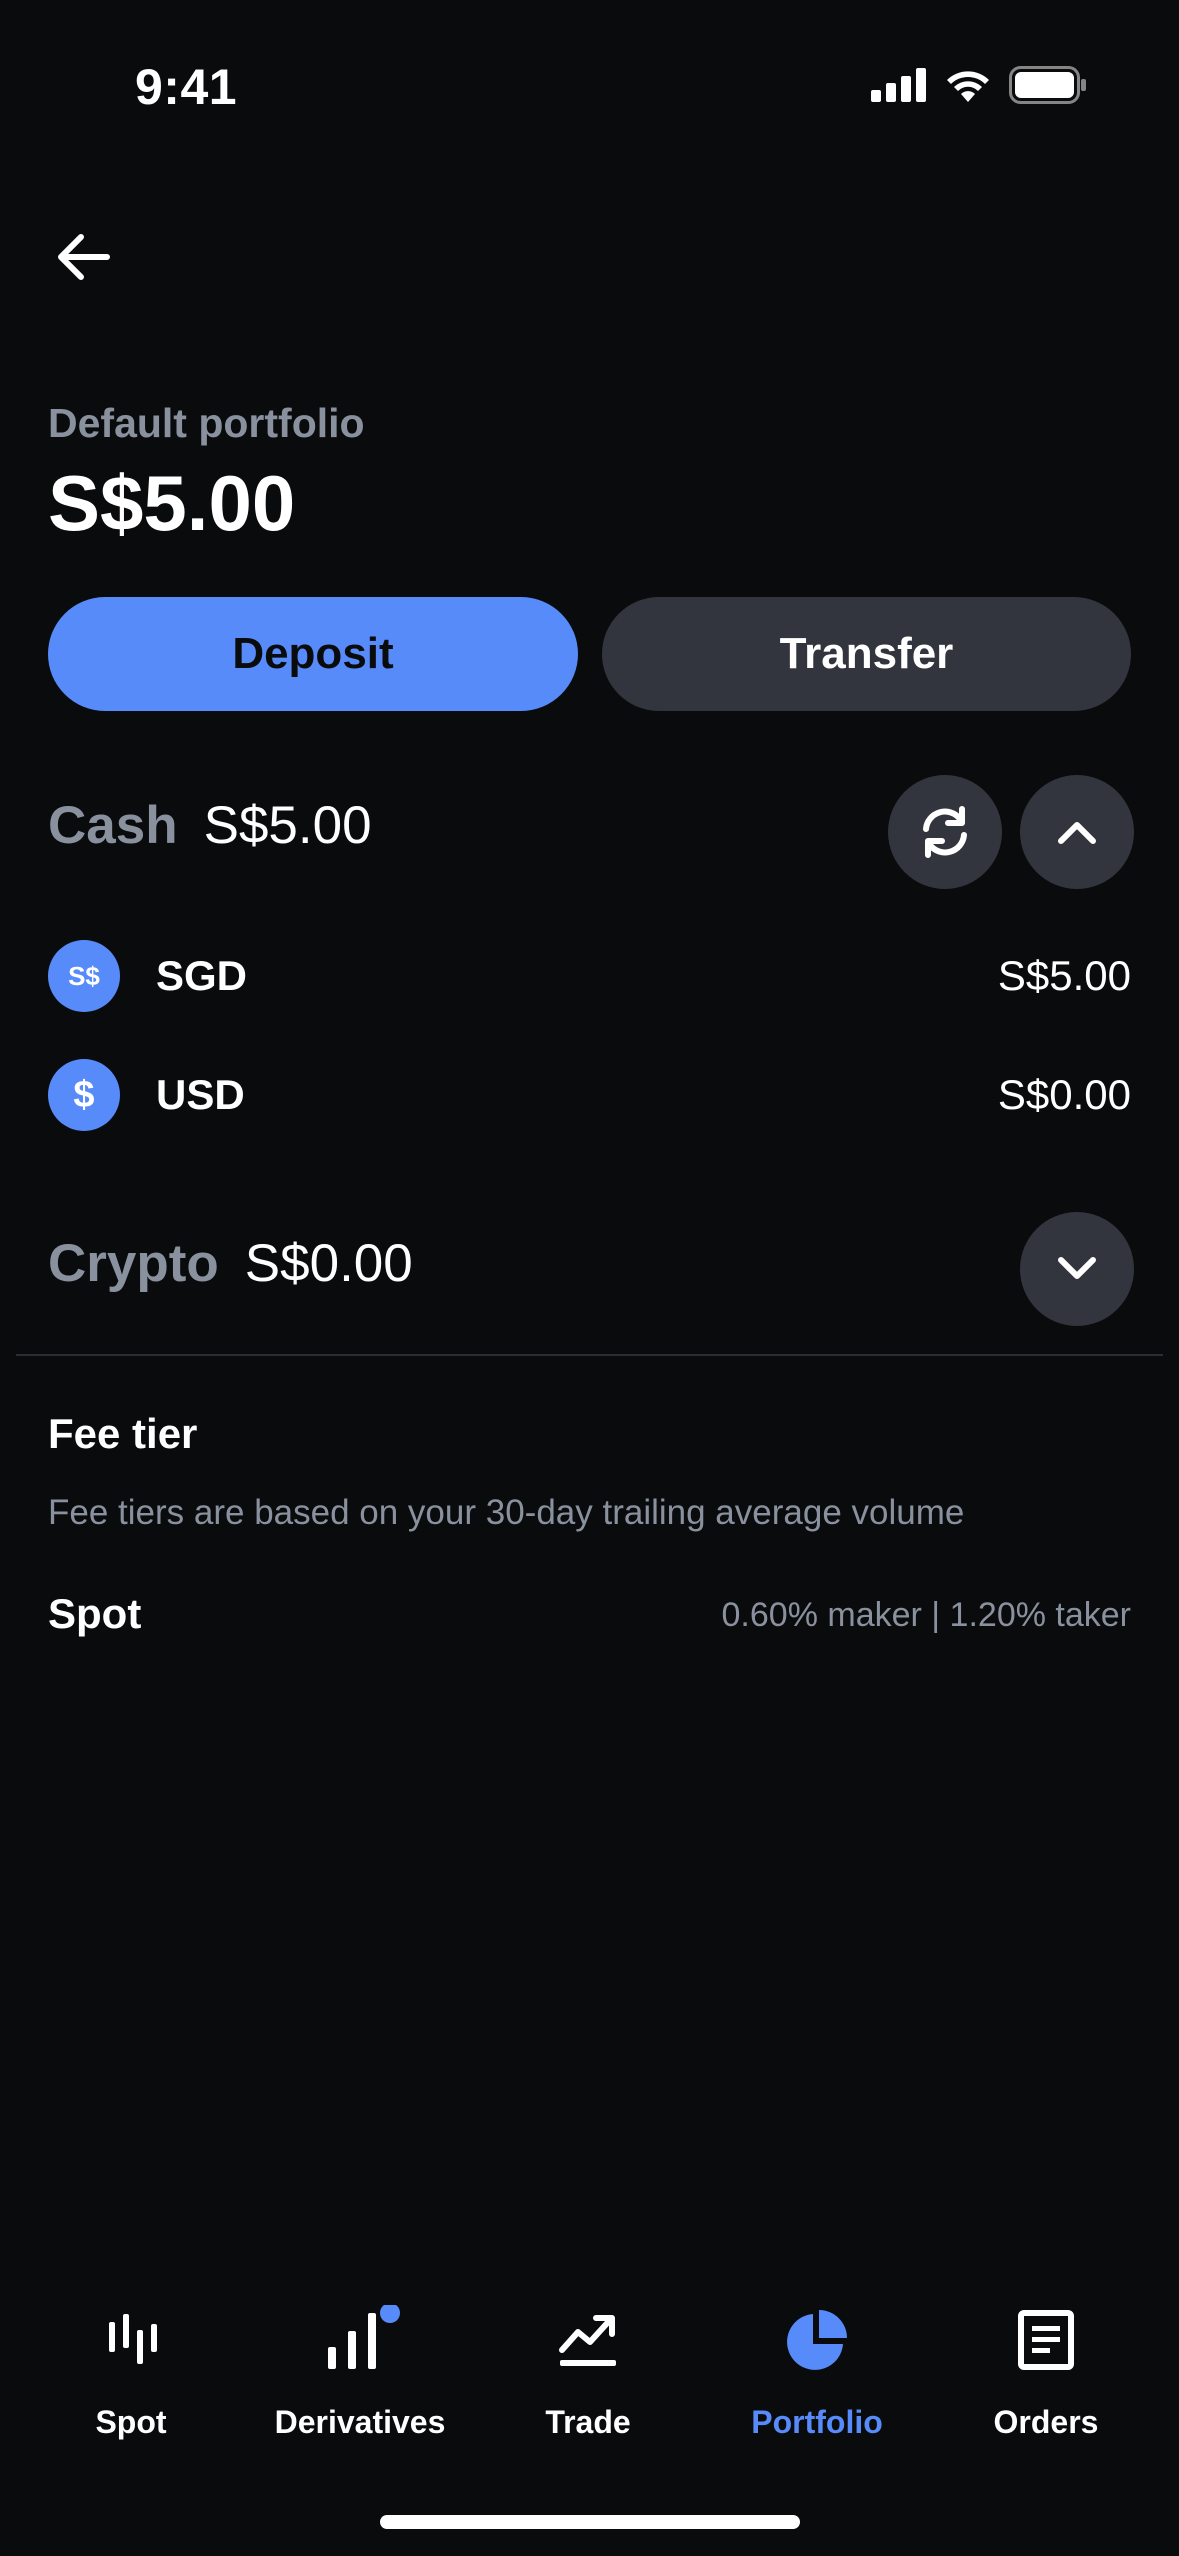  I want to click on status-icons, so click(979, 85).